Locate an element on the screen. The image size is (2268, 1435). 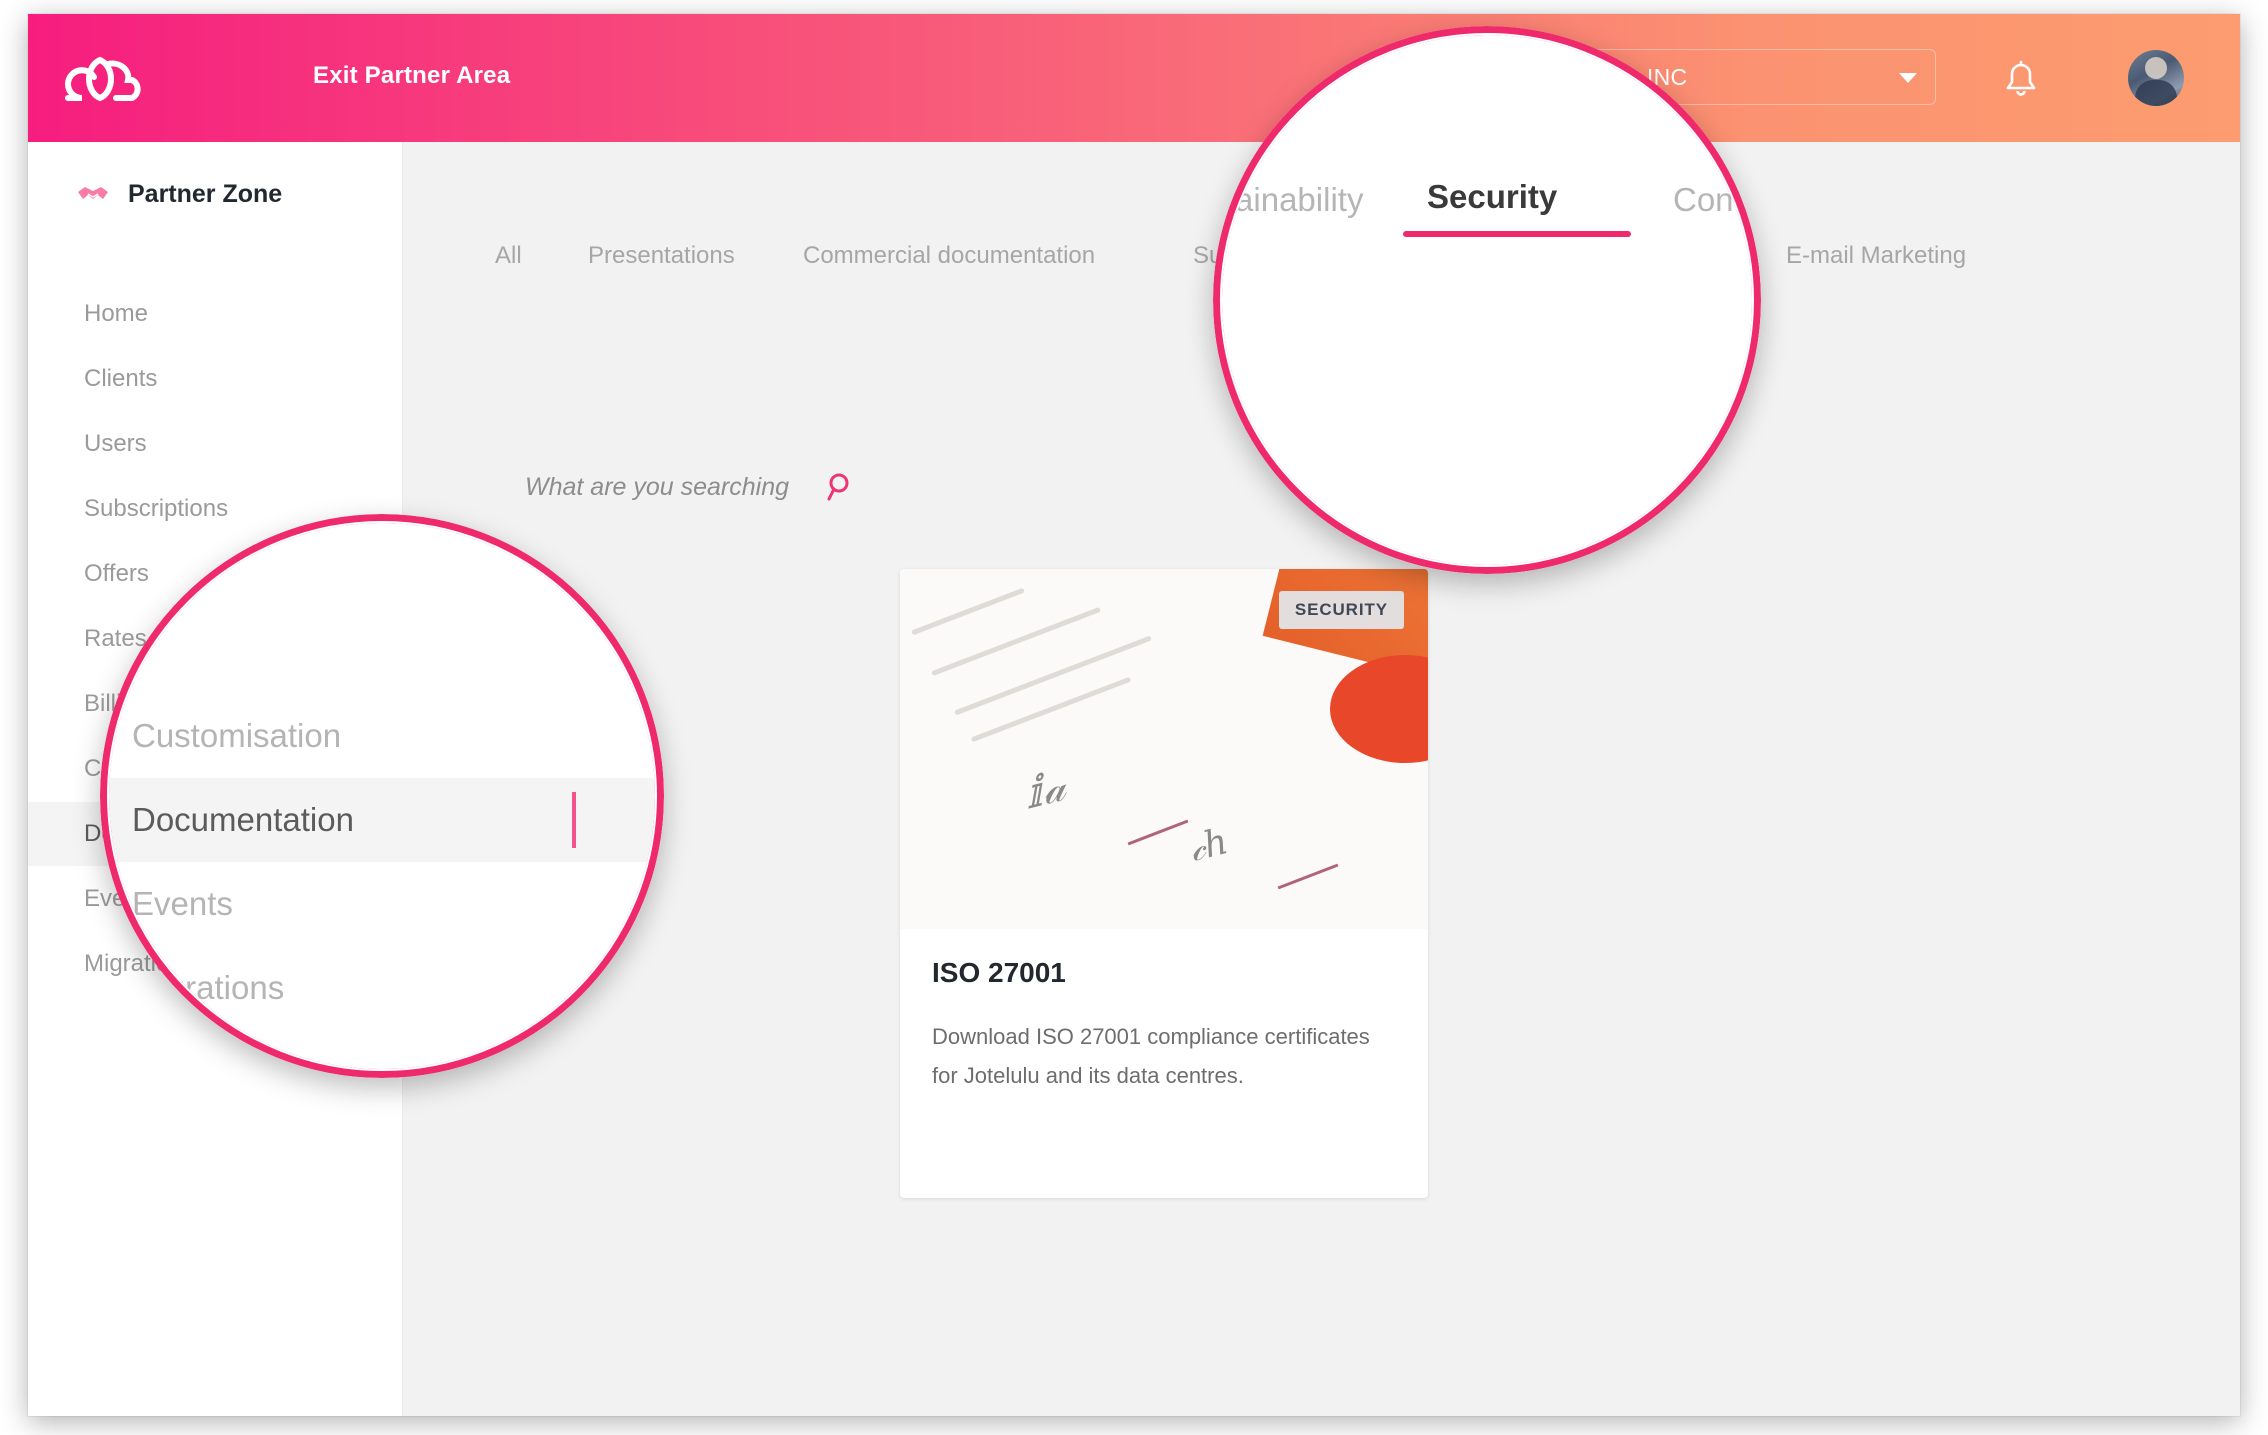
search-box: What are you searching is located at coordinates (689, 487).